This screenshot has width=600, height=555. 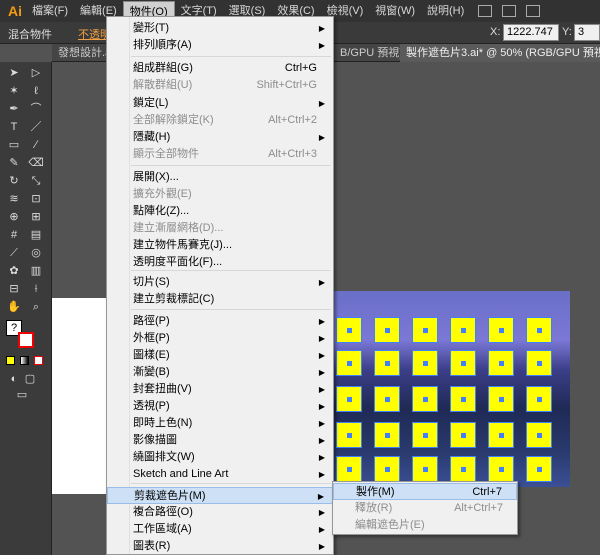 What do you see at coordinates (14, 109) in the screenshot?
I see `pen-tool-icon: ✒` at bounding box center [14, 109].